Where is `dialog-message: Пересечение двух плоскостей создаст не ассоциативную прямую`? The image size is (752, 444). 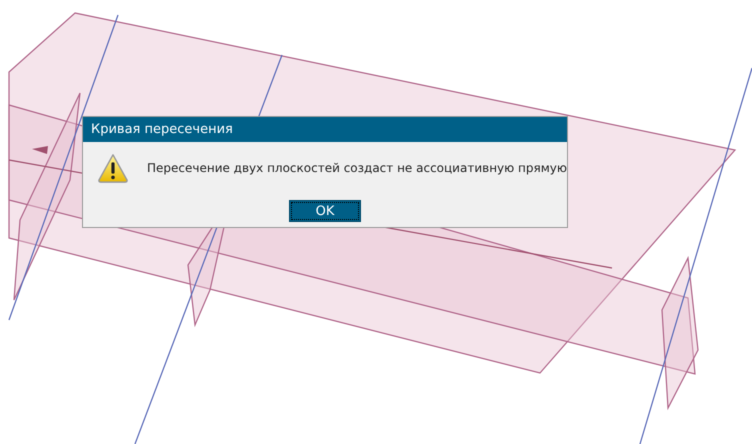
dialog-message: Пересечение двух плоскостей создаст не ассоциативную прямую is located at coordinates (356, 168).